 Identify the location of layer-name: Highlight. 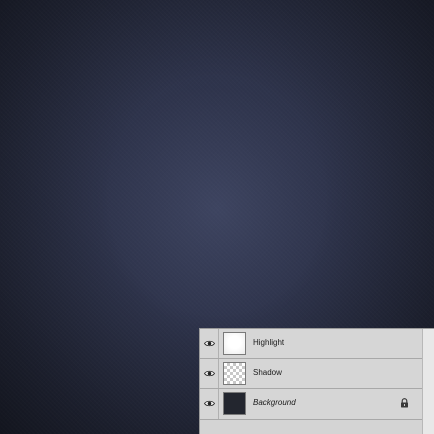
(268, 342).